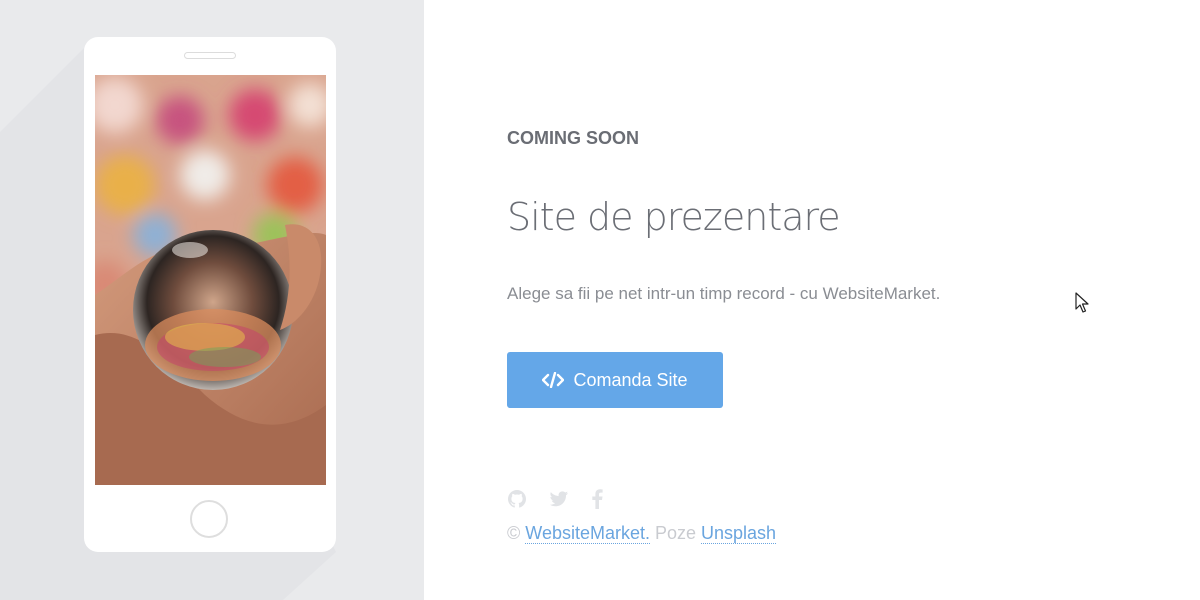 The width and height of the screenshot is (1200, 600). Describe the element at coordinates (739, 533) in the screenshot. I see `unsplash-link: Unsplash` at that location.